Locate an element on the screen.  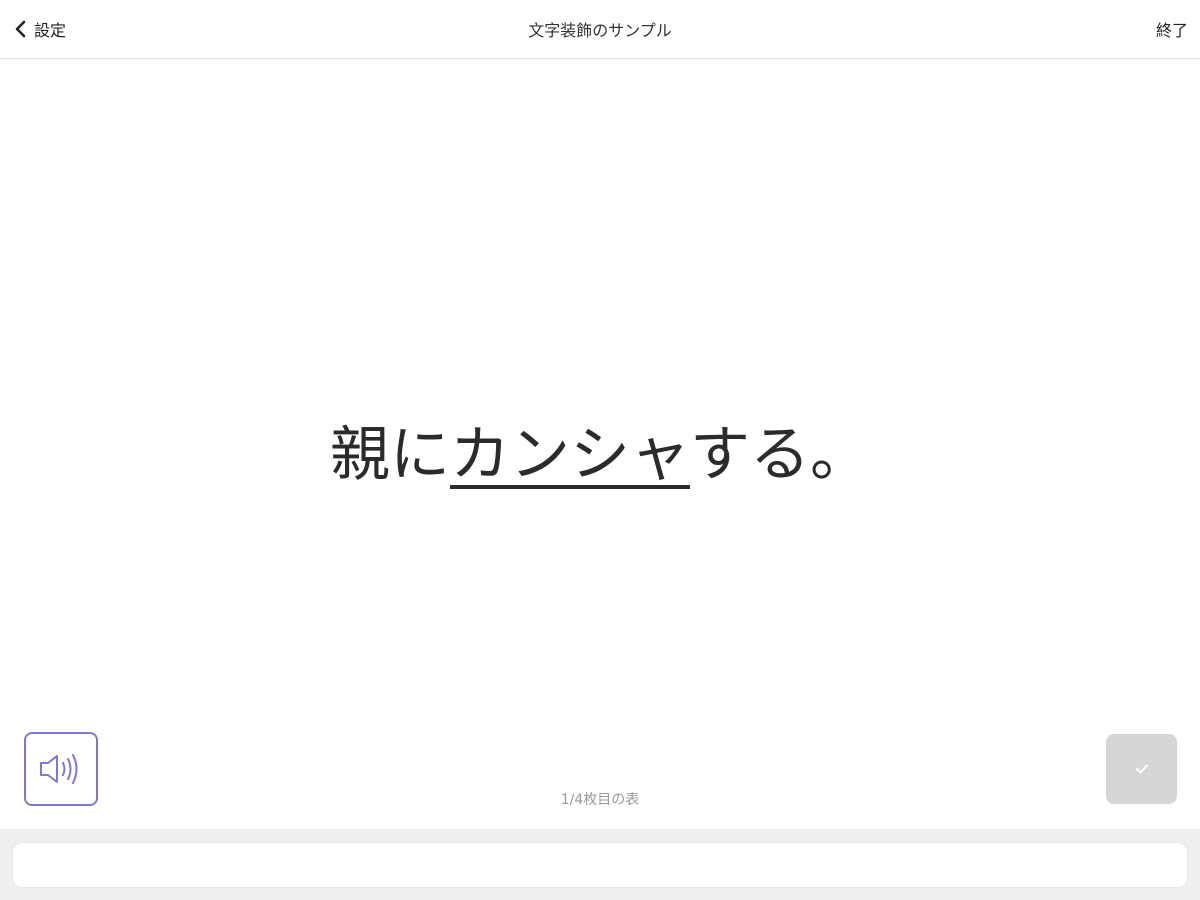
card-sentence: 親に カンシャ する。 is located at coordinates (600, 449).